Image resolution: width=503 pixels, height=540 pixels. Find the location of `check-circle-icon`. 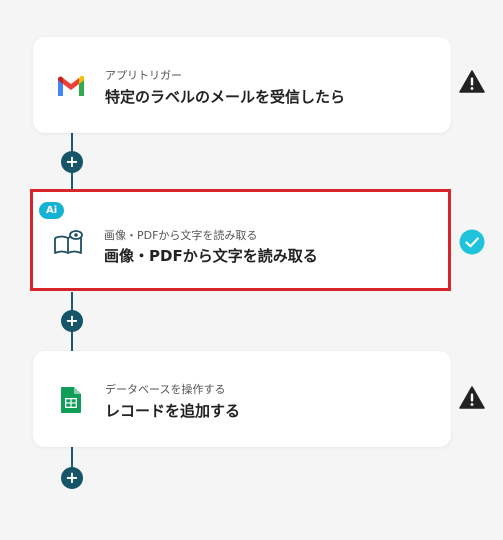

check-circle-icon is located at coordinates (472, 242).